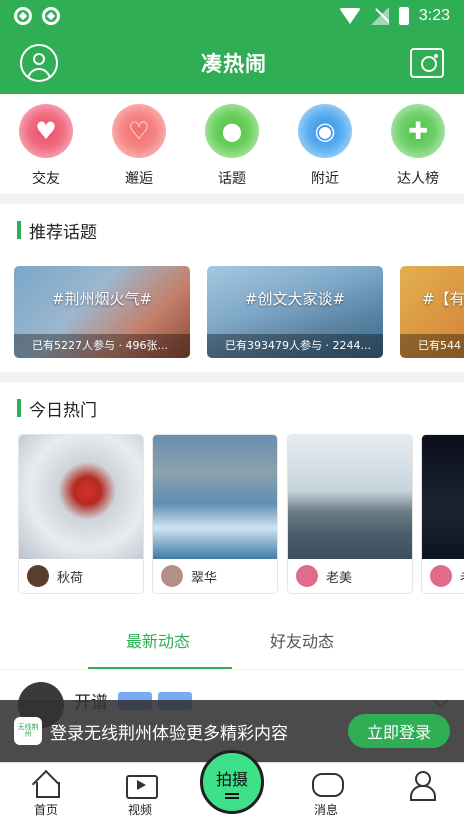  What do you see at coordinates (399, 731) in the screenshot?
I see `login-button: 立即登录` at bounding box center [399, 731].